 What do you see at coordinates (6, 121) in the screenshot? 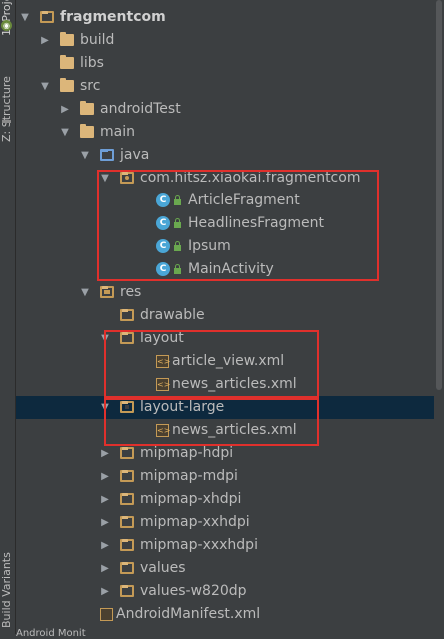
I see `structure-tab-icon` at bounding box center [6, 121].